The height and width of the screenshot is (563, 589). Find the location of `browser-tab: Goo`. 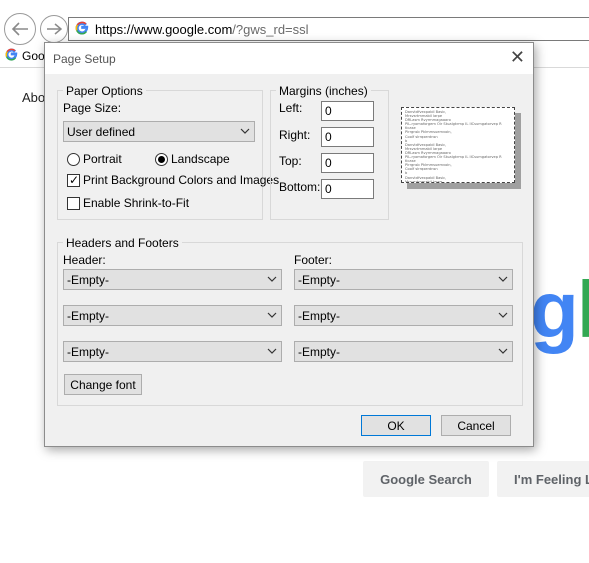

browser-tab: Goo is located at coordinates (22, 56).